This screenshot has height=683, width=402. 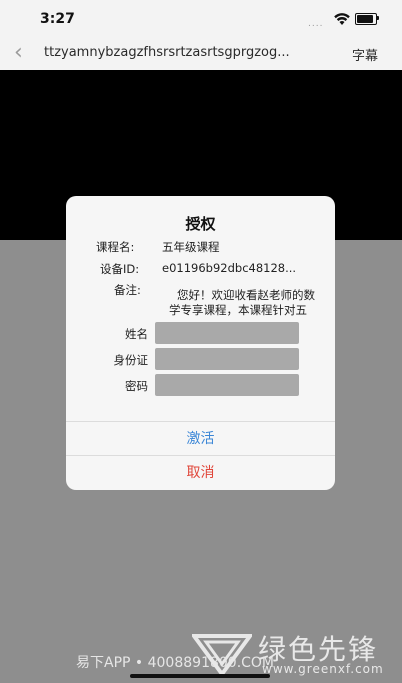 What do you see at coordinates (136, 334) in the screenshot?
I see `name-label: 姓名` at bounding box center [136, 334].